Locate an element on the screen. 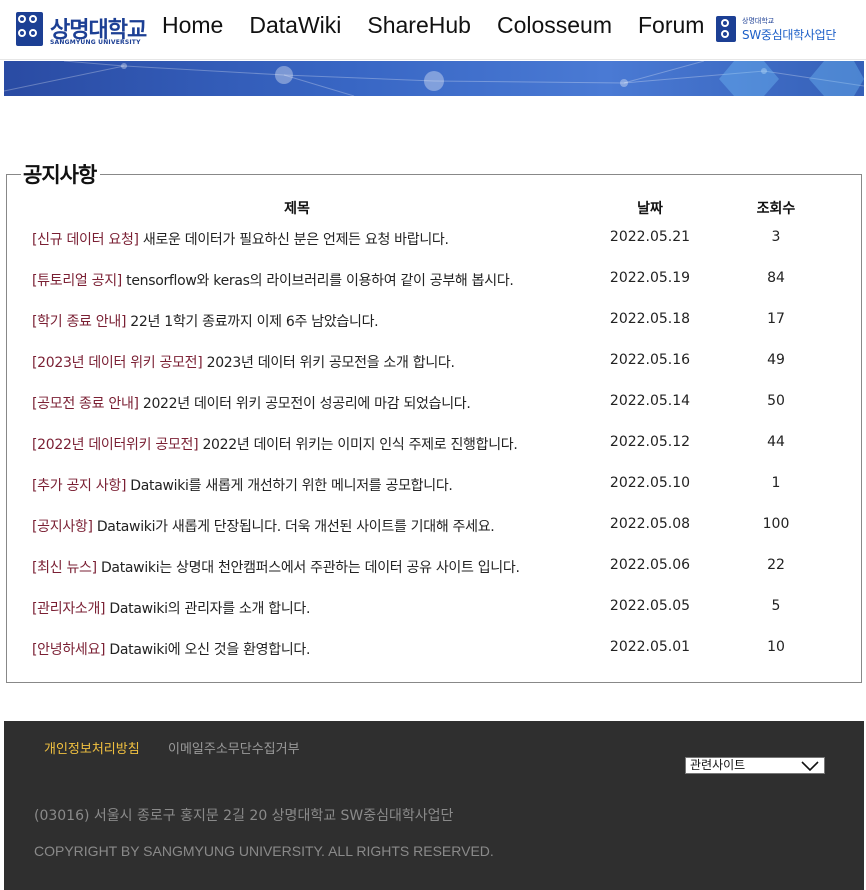  column-header-title: 제목 is located at coordinates (297, 209).